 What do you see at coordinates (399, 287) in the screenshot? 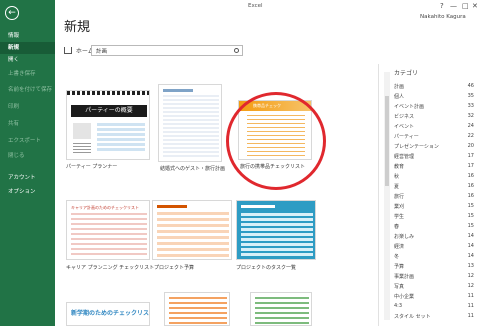
I see `category-name: 写真` at bounding box center [399, 287].